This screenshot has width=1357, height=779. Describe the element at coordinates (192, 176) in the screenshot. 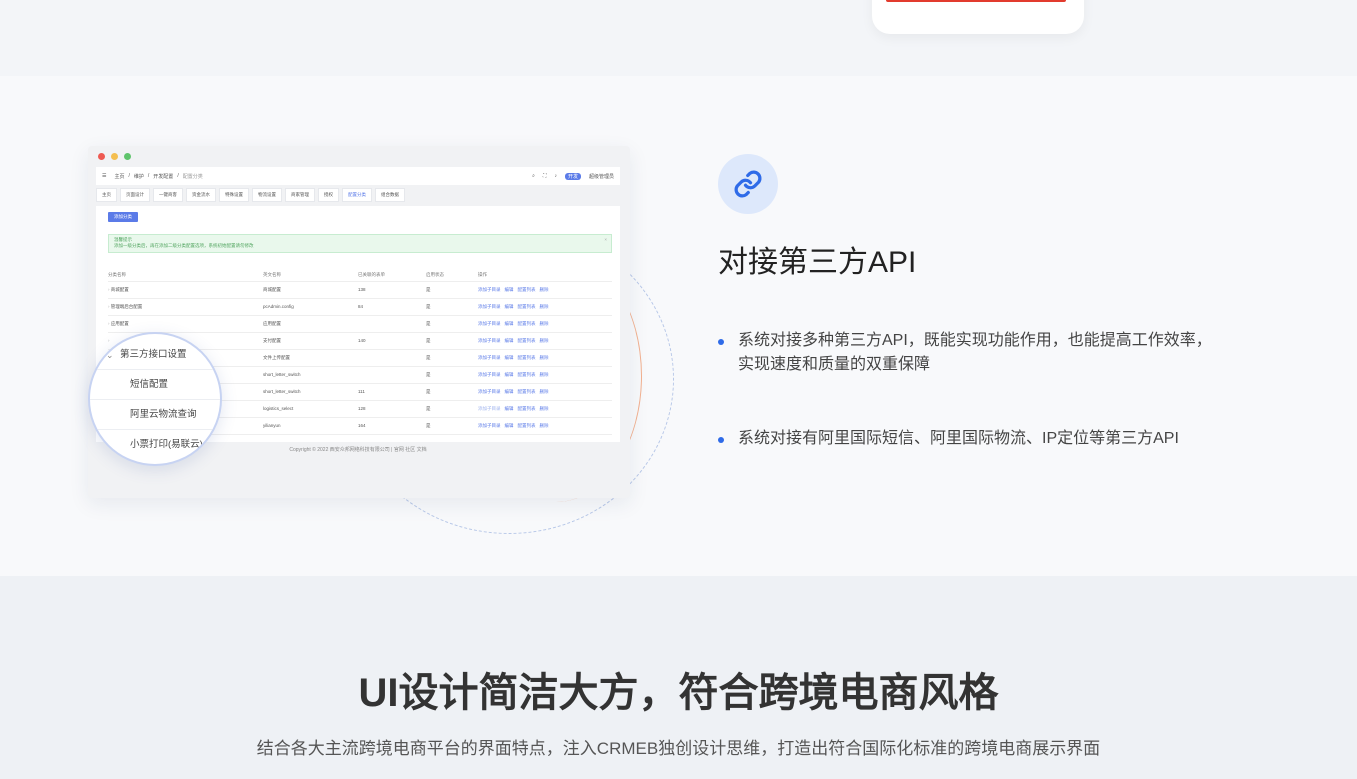

I see `crumb-current: 配置分类` at that location.